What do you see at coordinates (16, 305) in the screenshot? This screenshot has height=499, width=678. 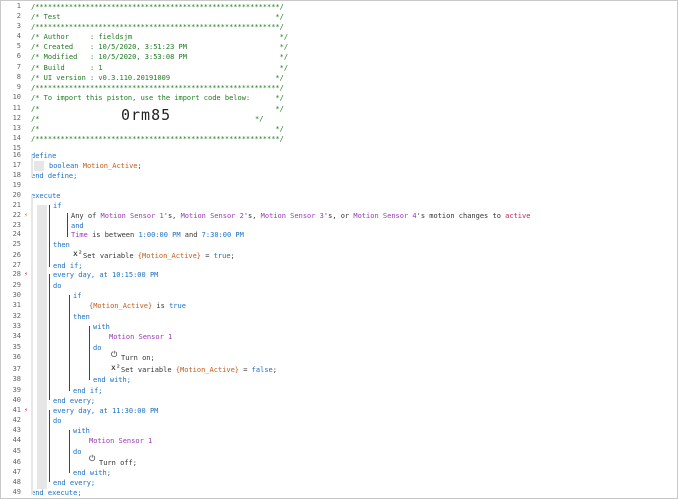 I see `line-number: 31` at bounding box center [16, 305].